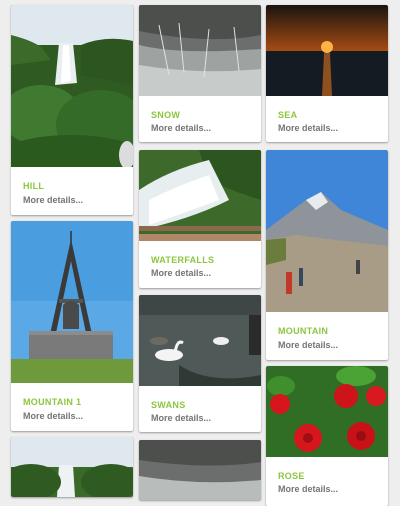 This screenshot has width=400, height=506. Describe the element at coordinates (288, 115) in the screenshot. I see `card-title: SEA` at that location.